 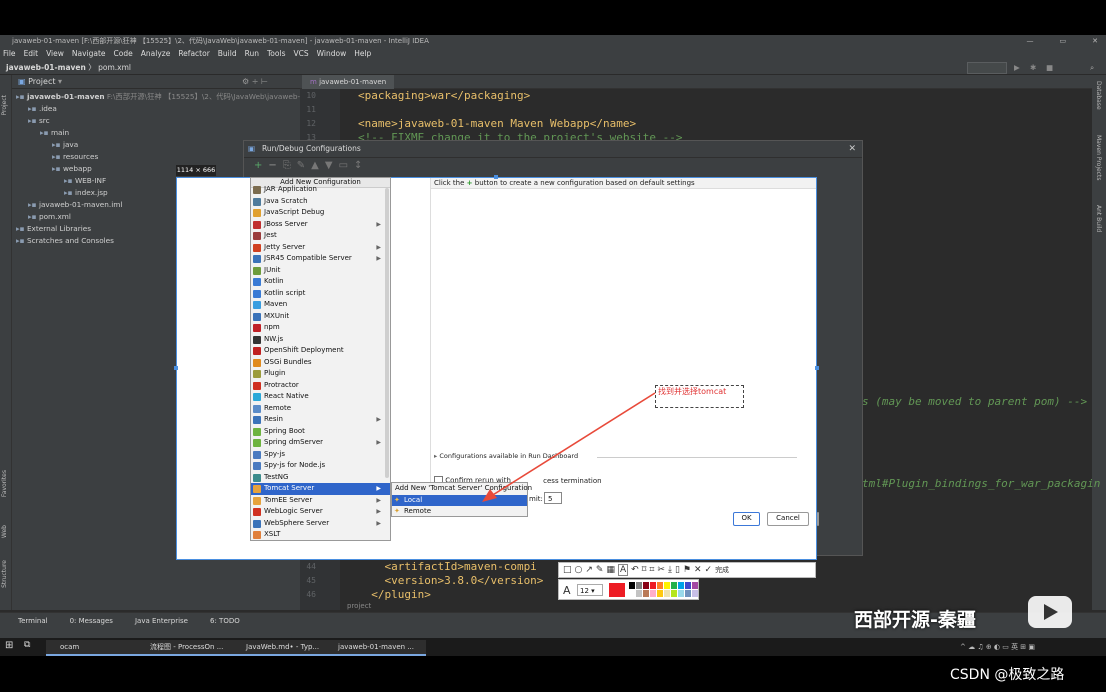 I want to click on cancel-button: Cancel, so click(x=788, y=519).